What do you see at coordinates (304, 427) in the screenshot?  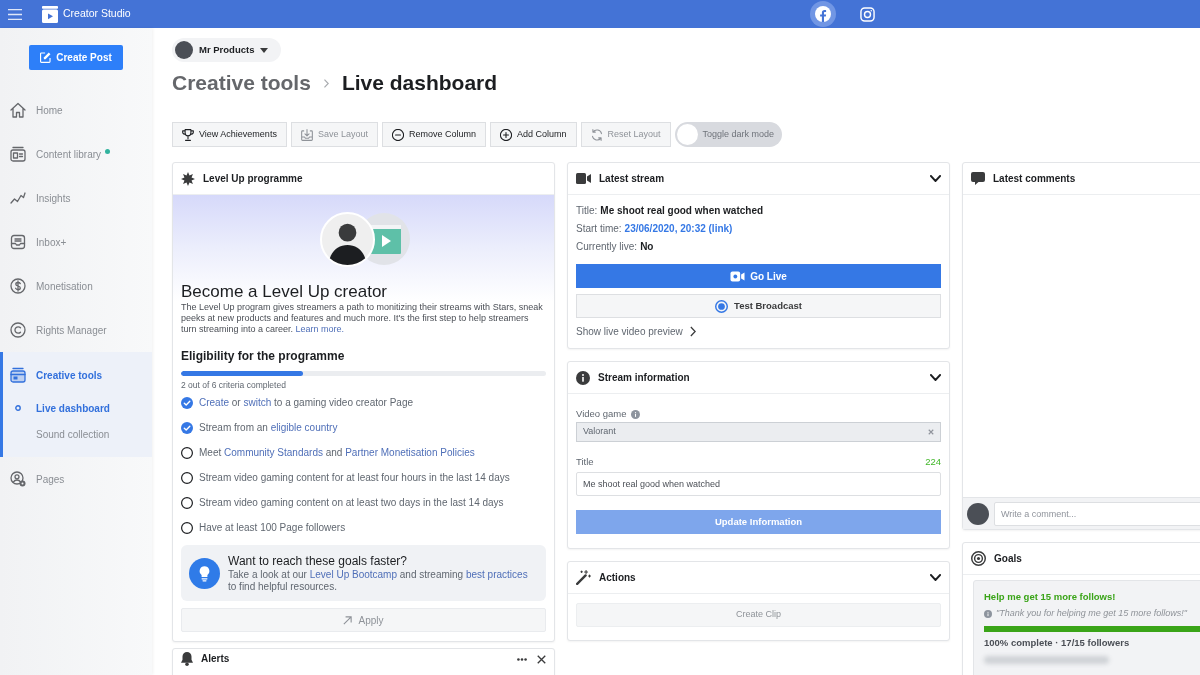 I see `inline-link: eligible country` at bounding box center [304, 427].